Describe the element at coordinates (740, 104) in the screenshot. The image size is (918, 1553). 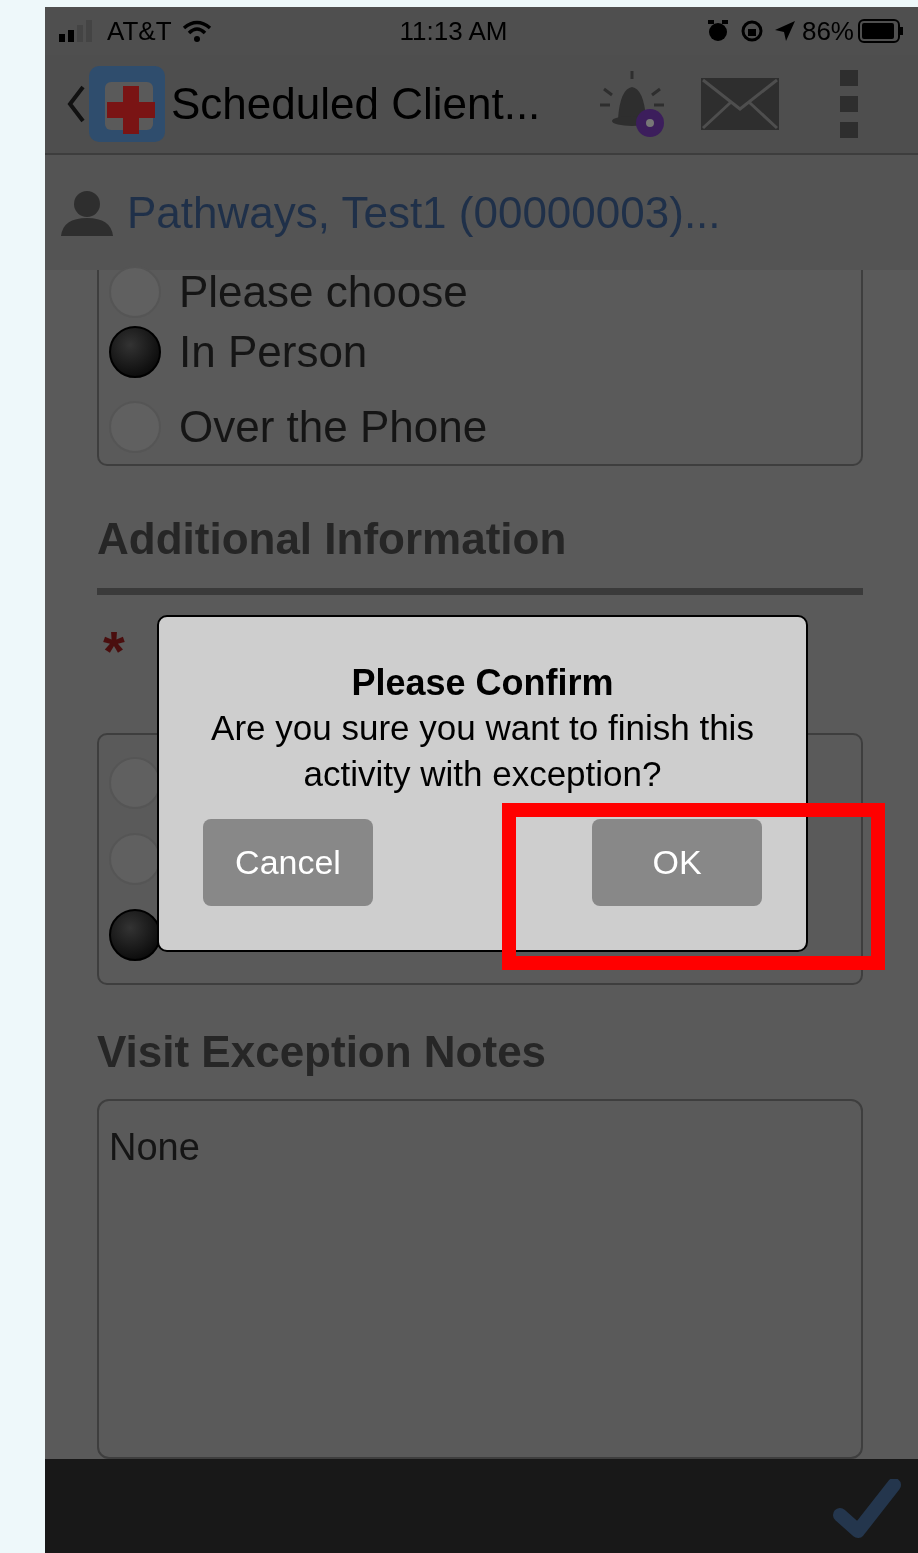
I see `envelope-icon` at that location.